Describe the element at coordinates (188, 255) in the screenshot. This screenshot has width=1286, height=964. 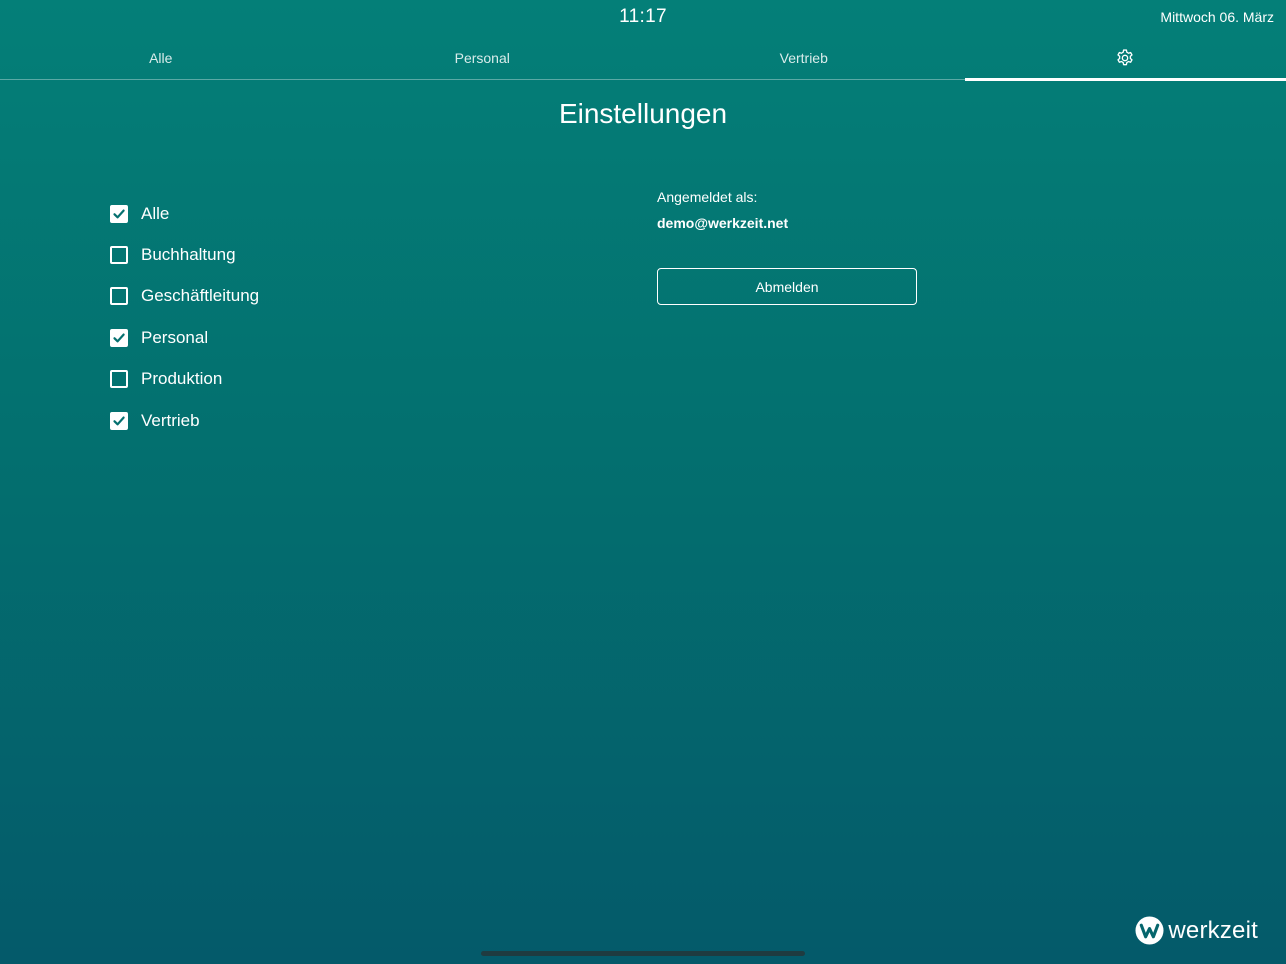
I see `filter-label: Buchhaltung` at that location.